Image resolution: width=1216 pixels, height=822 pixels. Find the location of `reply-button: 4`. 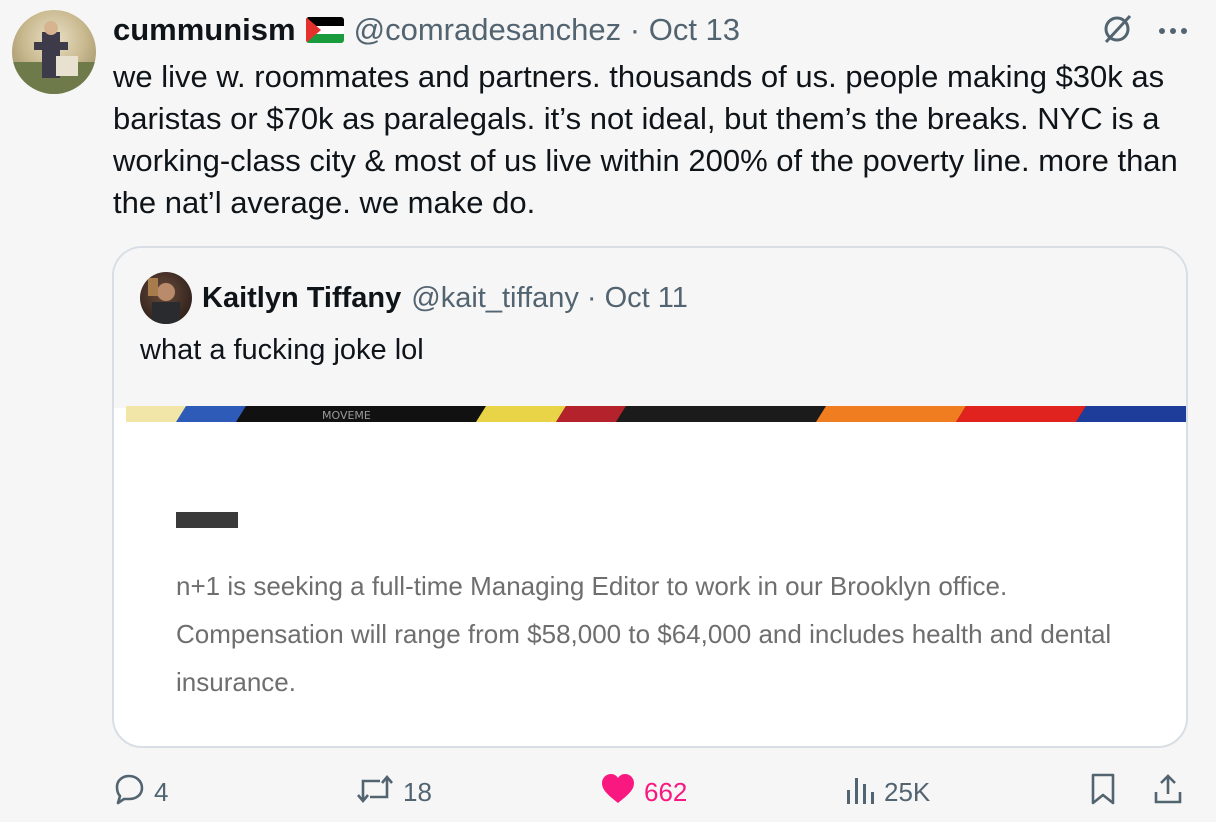

reply-button: 4 is located at coordinates (140, 792).